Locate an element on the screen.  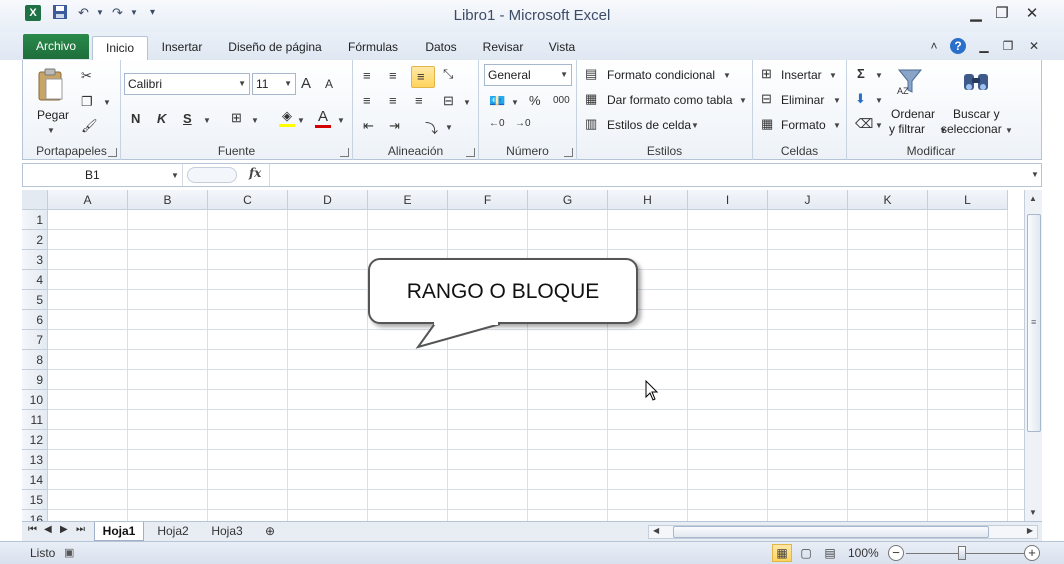
copy-icon: ❐ is located at coordinates (87, 102).